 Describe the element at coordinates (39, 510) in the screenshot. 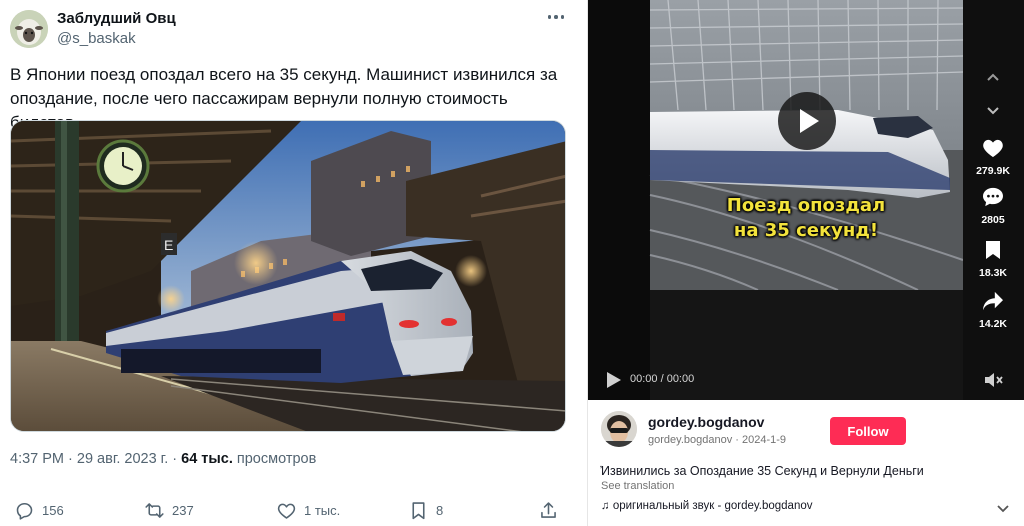

I see `reply-button: 156` at that location.